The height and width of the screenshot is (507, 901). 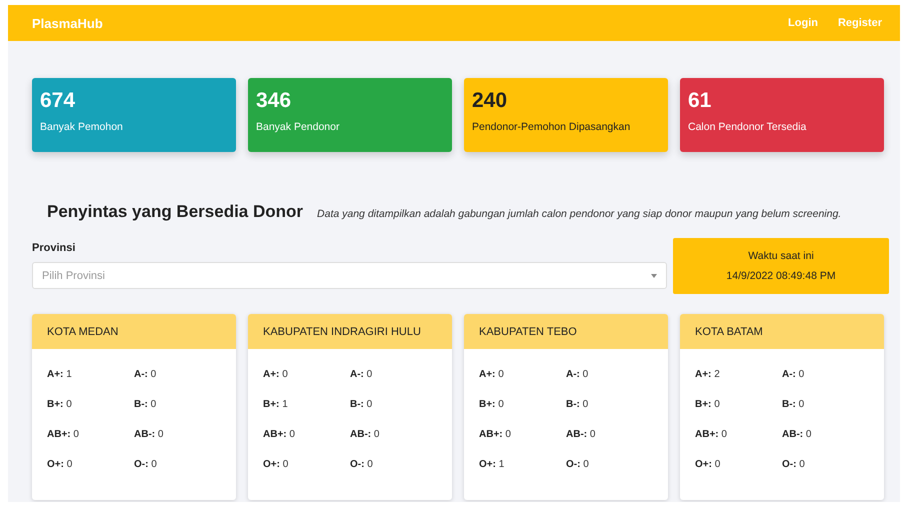 I want to click on caret-icon, so click(x=654, y=276).